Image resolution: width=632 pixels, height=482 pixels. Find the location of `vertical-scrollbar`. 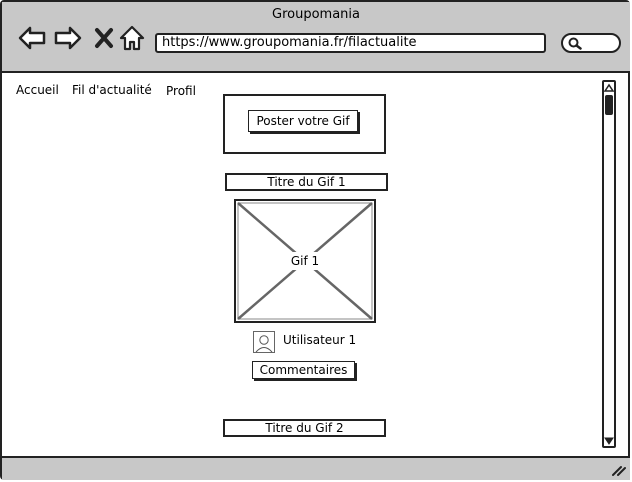

vertical-scrollbar is located at coordinates (609, 264).